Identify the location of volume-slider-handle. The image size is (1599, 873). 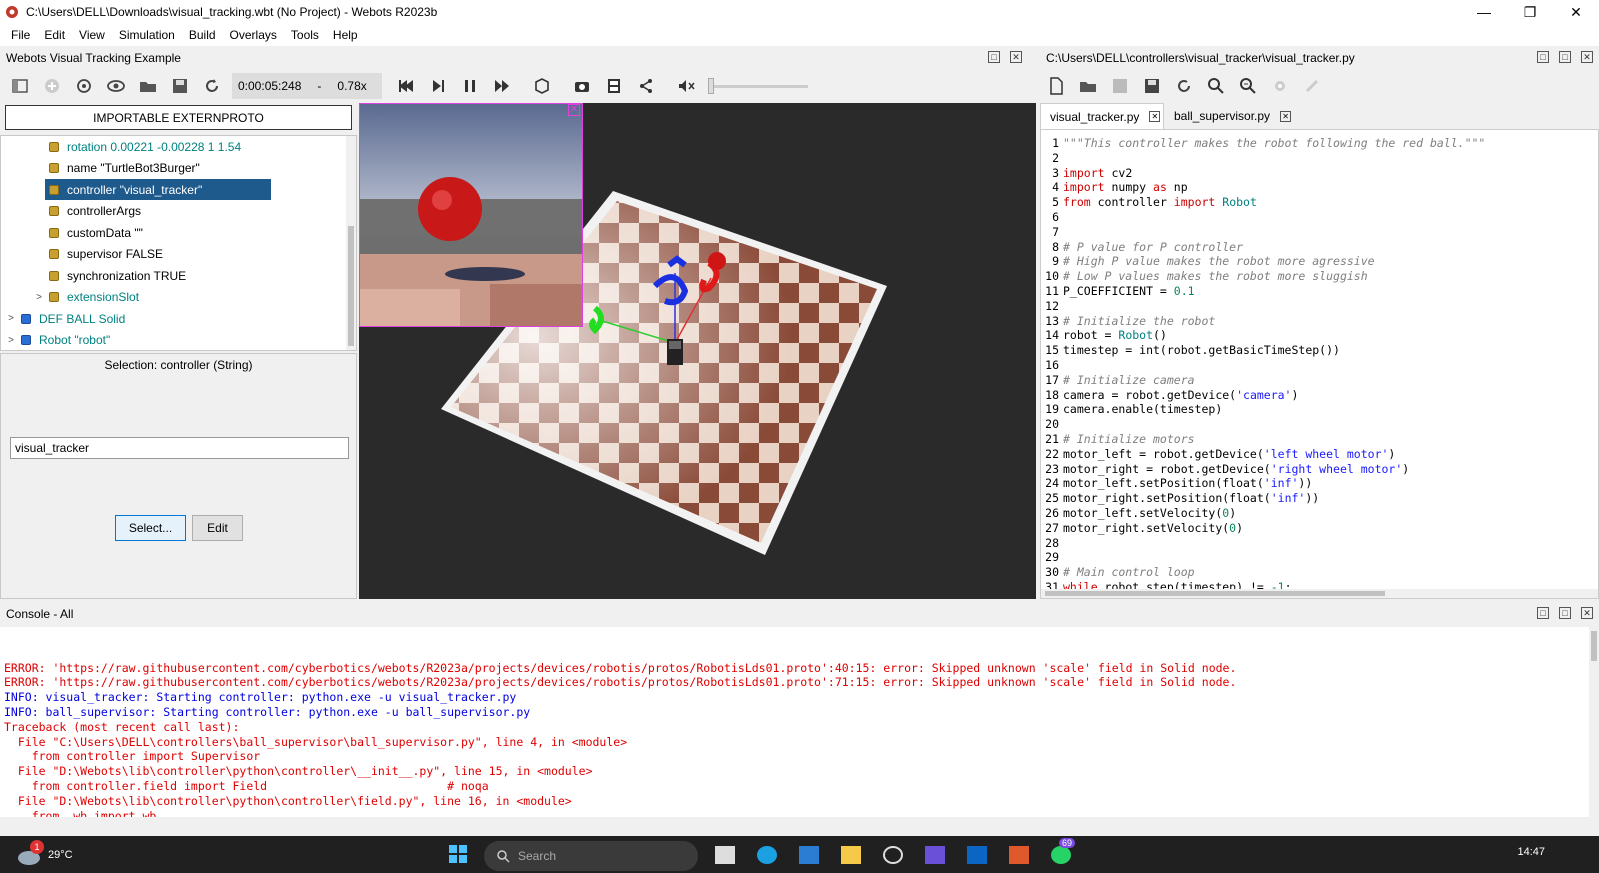
(711, 85).